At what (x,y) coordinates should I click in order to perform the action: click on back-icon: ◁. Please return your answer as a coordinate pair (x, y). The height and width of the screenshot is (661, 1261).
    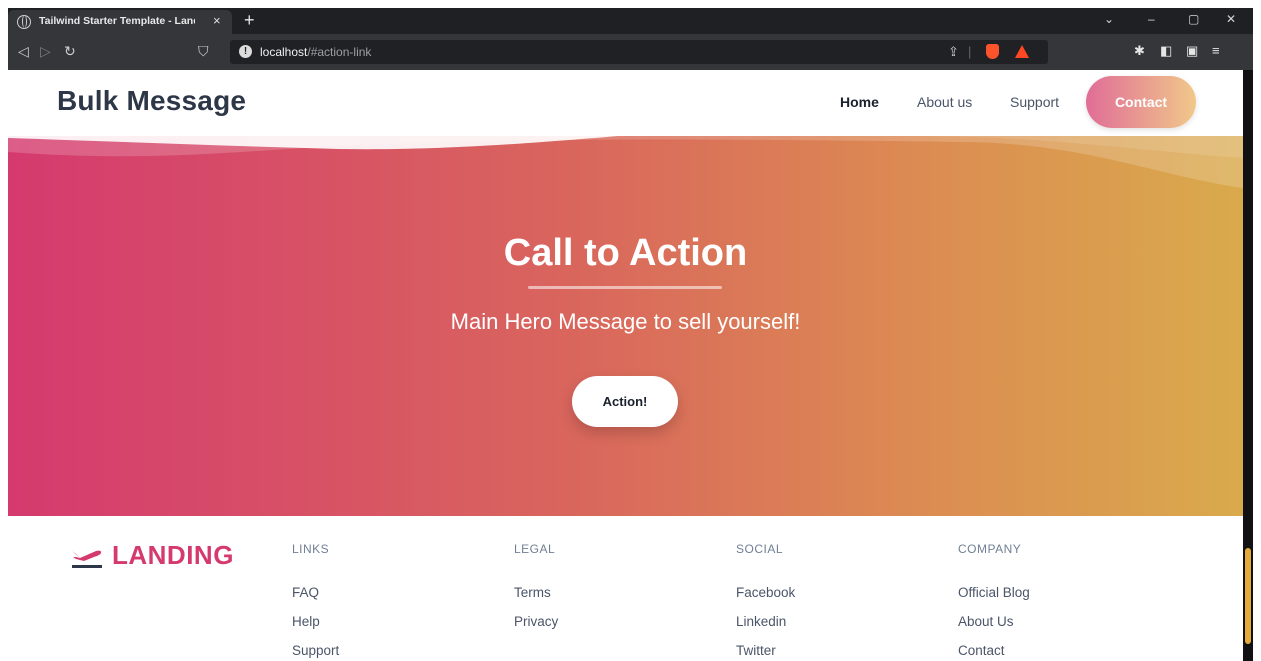
    Looking at the image, I should click on (23, 51).